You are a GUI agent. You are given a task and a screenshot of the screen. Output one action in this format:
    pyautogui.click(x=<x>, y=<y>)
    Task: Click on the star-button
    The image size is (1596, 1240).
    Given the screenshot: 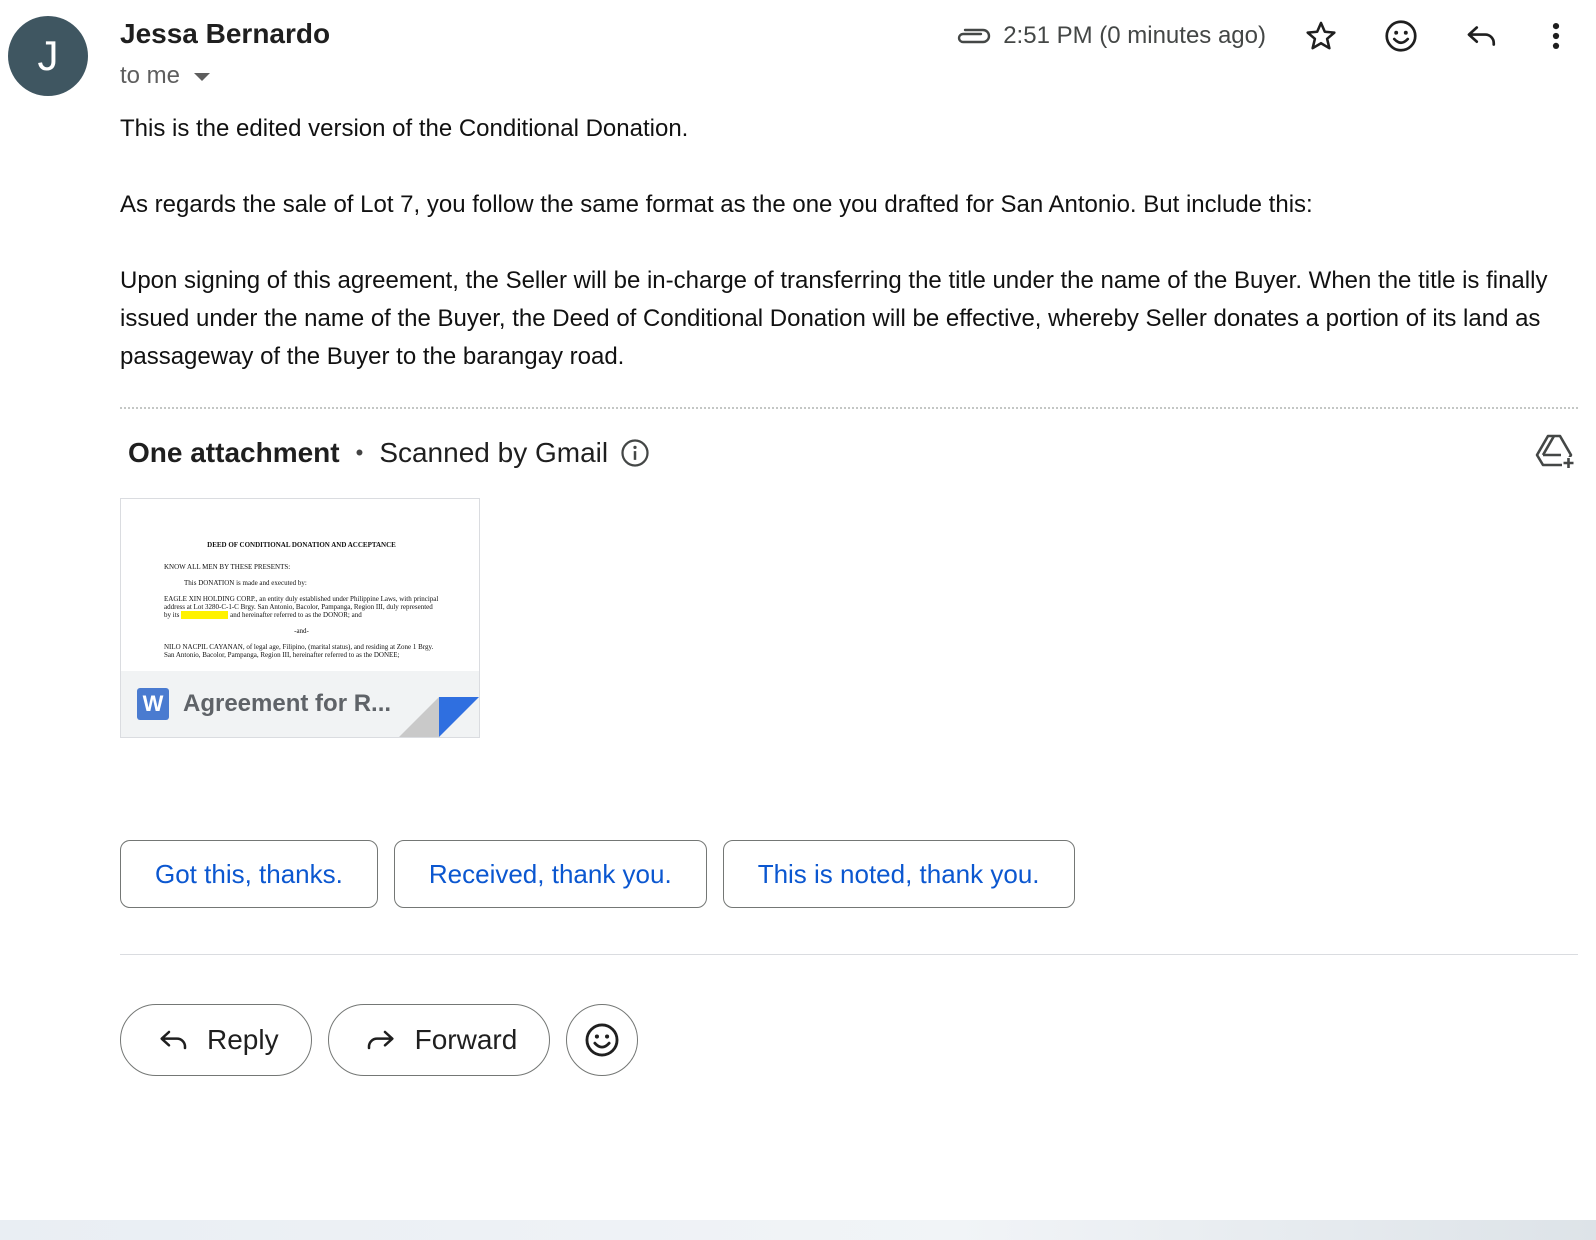 What is the action you would take?
    pyautogui.click(x=1321, y=36)
    